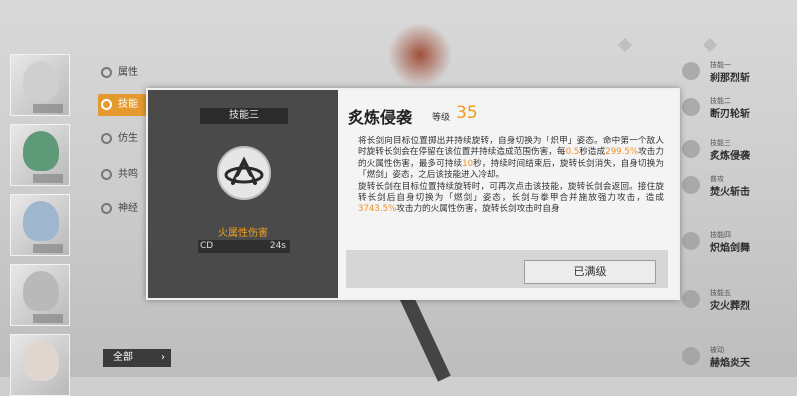 The height and width of the screenshot is (396, 797). I want to click on level-label: 等级, so click(441, 118).